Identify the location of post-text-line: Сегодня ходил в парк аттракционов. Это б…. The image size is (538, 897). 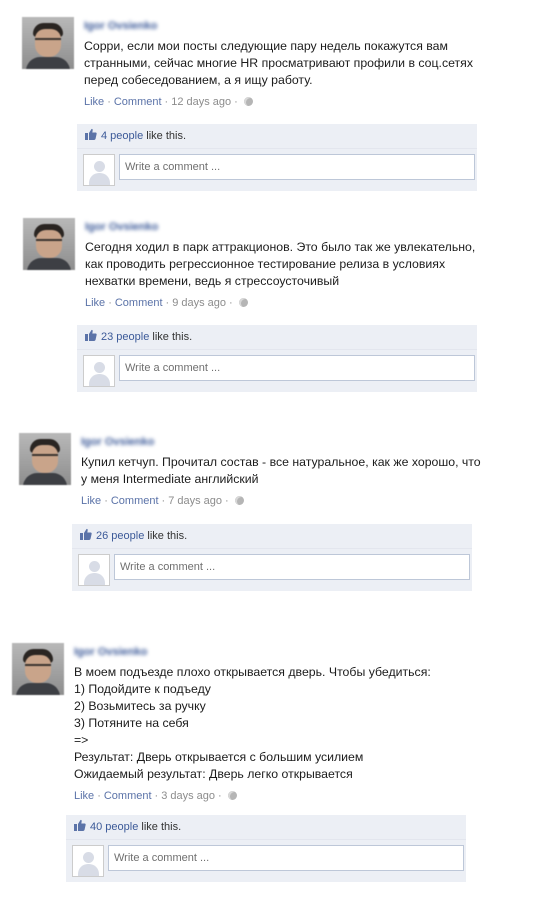
(280, 247).